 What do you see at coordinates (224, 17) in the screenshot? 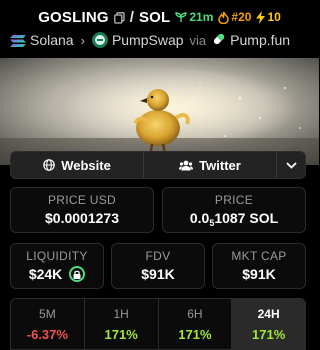
I see `flame-icon` at bounding box center [224, 17].